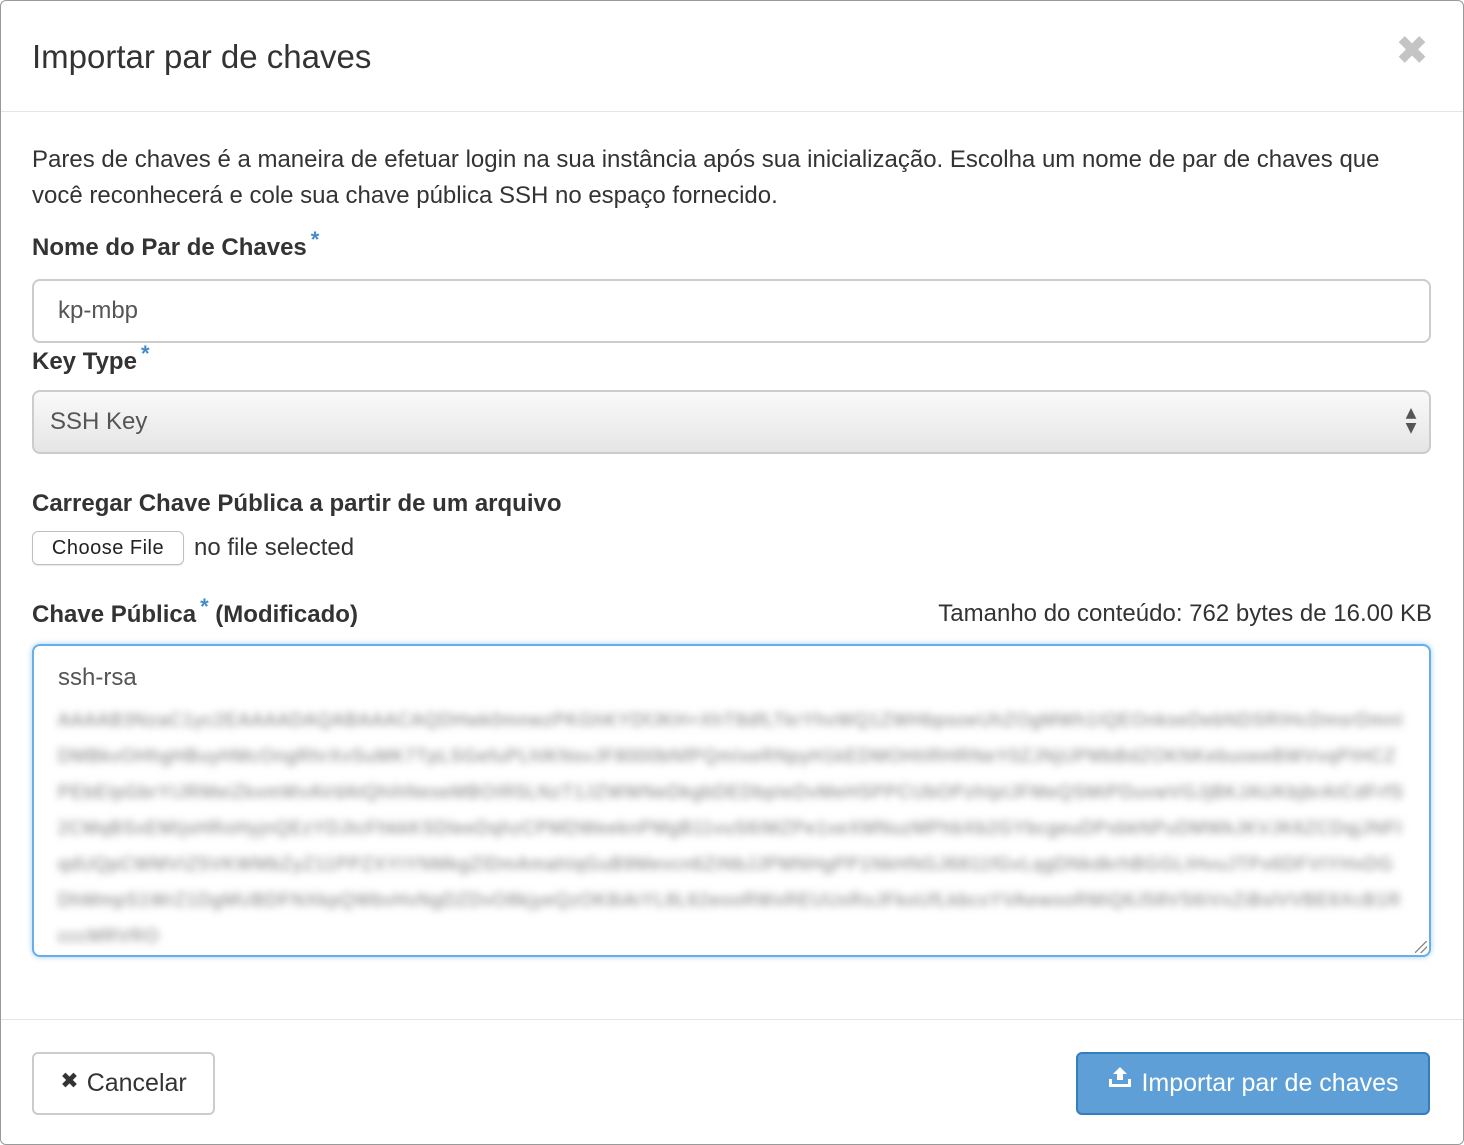 Image resolution: width=1464 pixels, height=1145 pixels. I want to click on keypair-name-label: Nome do Par de Chaves *, so click(176, 244).